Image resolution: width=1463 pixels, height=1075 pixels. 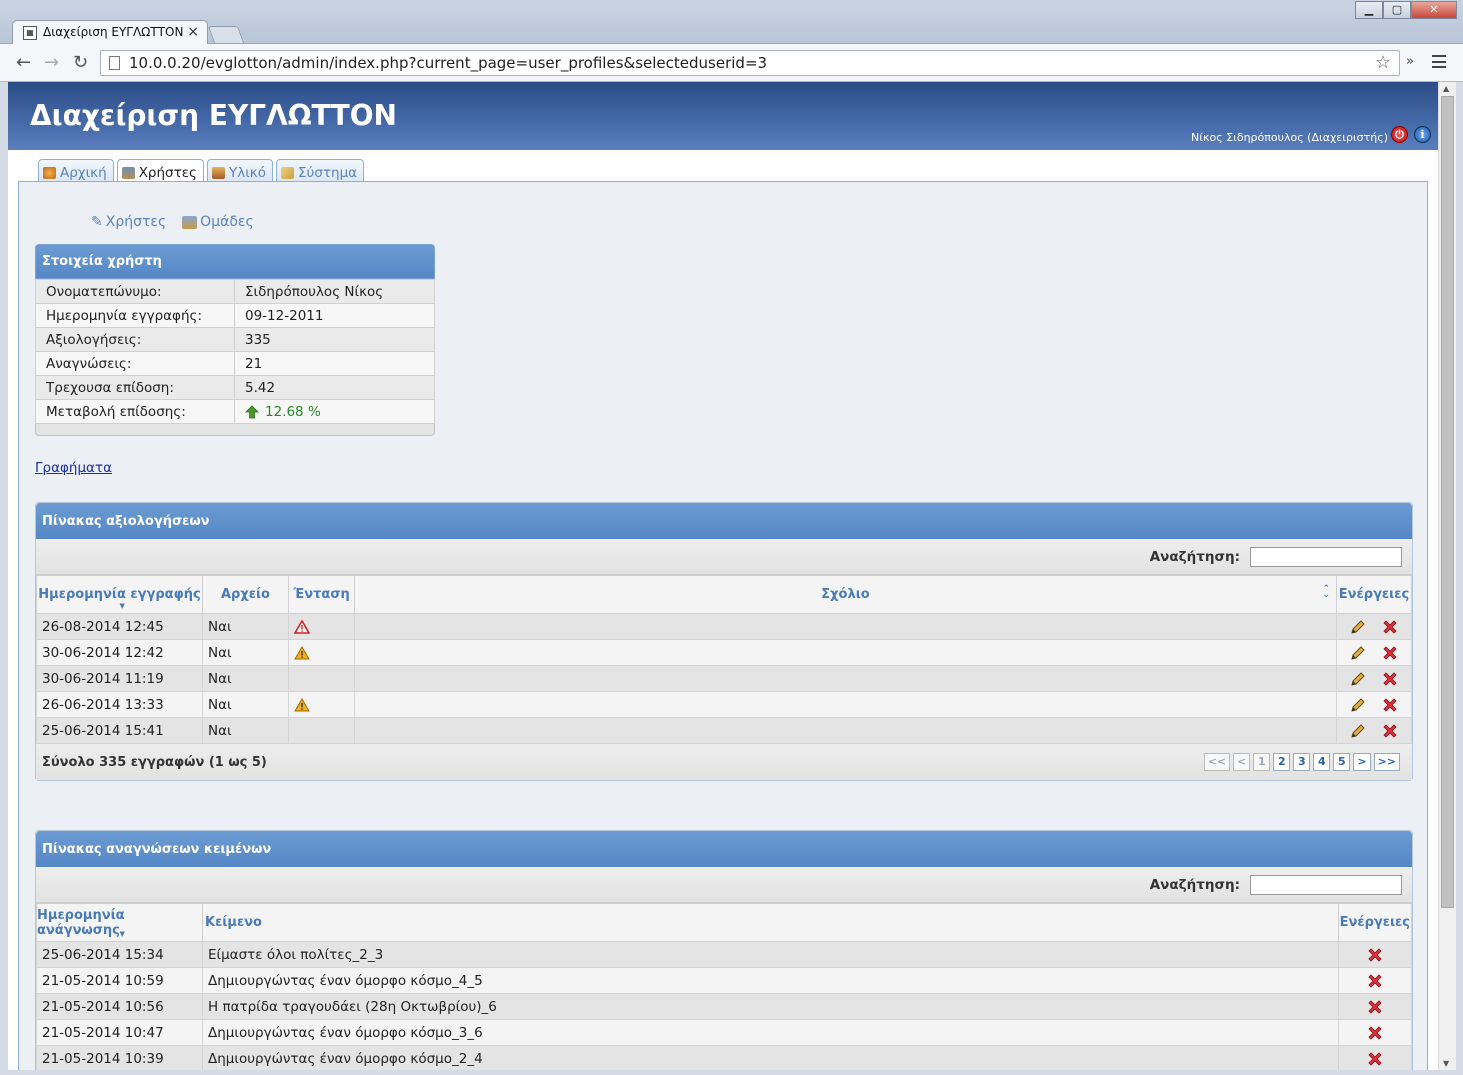 I want to click on back-icon: ←, so click(x=23, y=62).